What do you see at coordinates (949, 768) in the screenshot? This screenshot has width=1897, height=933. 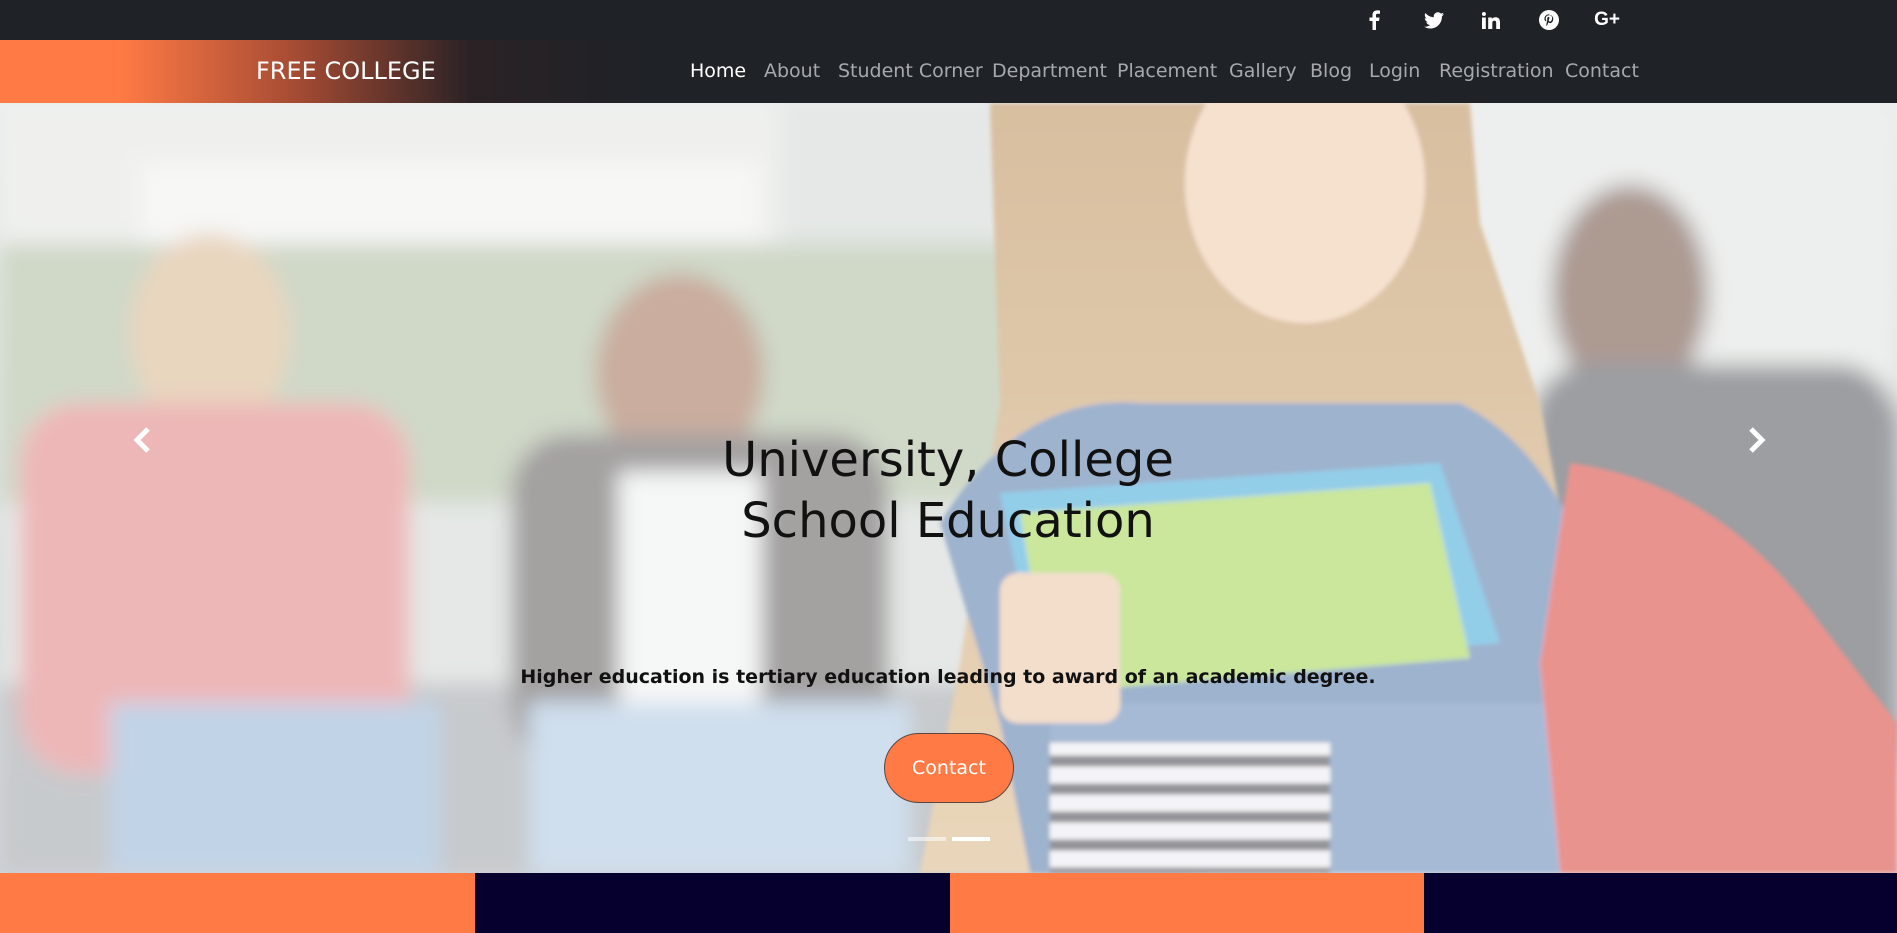 I see `hero-contact-button: Contact` at bounding box center [949, 768].